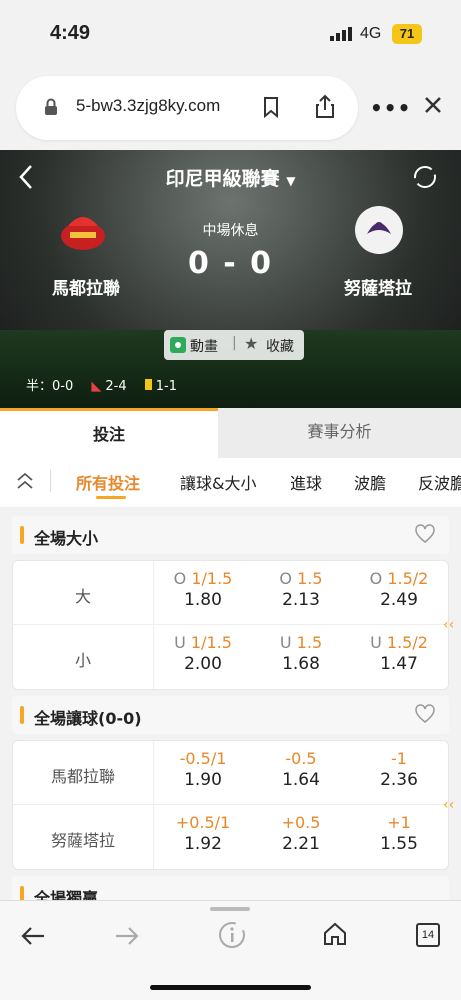 The width and height of the screenshot is (461, 1000). I want to click on odds-cell: O 1/1.5 1.80, so click(203, 589).